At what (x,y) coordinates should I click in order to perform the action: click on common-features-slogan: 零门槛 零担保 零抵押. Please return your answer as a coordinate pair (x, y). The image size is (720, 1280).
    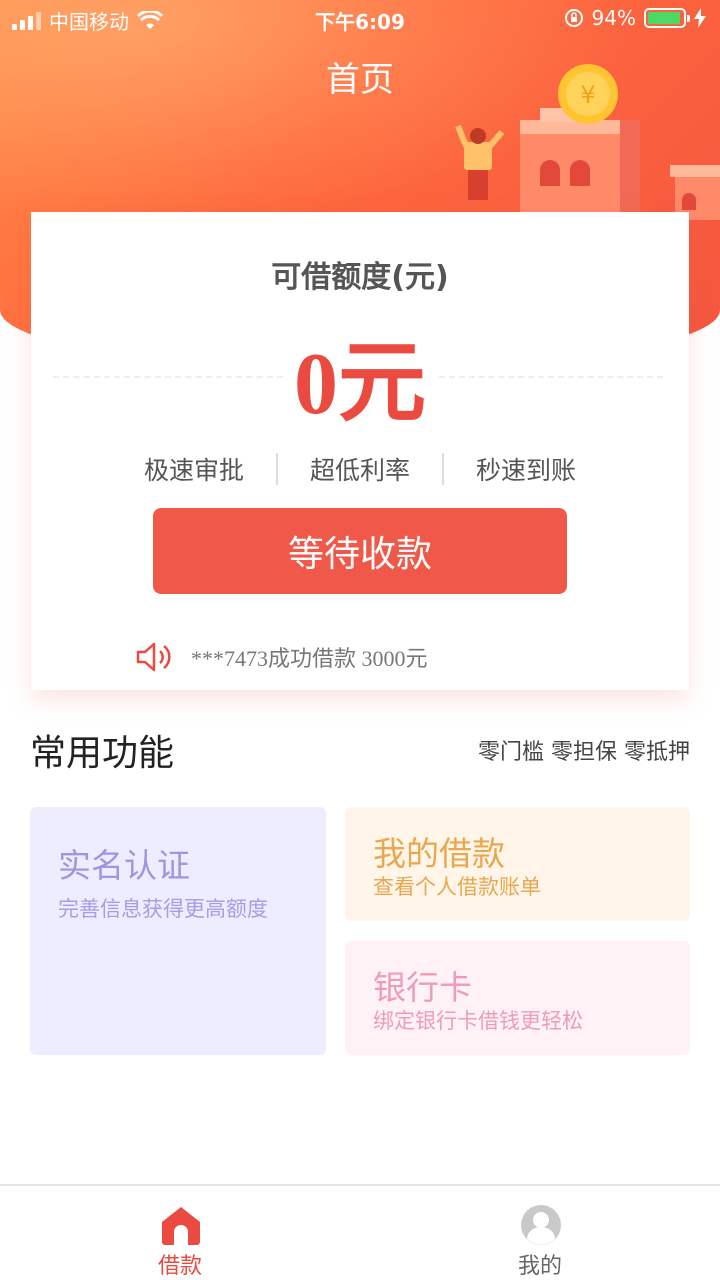
    Looking at the image, I should click on (584, 752).